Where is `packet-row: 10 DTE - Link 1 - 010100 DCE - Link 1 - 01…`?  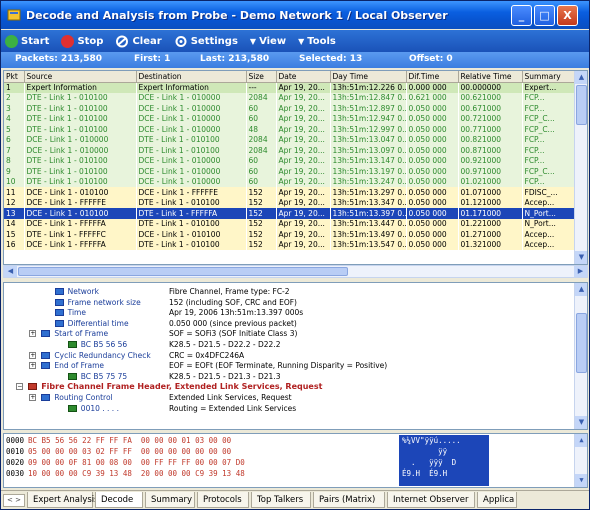
packet-row: 10 DTE - Link 1 - 010100 DCE - Link 1 - 01… is located at coordinates (289, 181).